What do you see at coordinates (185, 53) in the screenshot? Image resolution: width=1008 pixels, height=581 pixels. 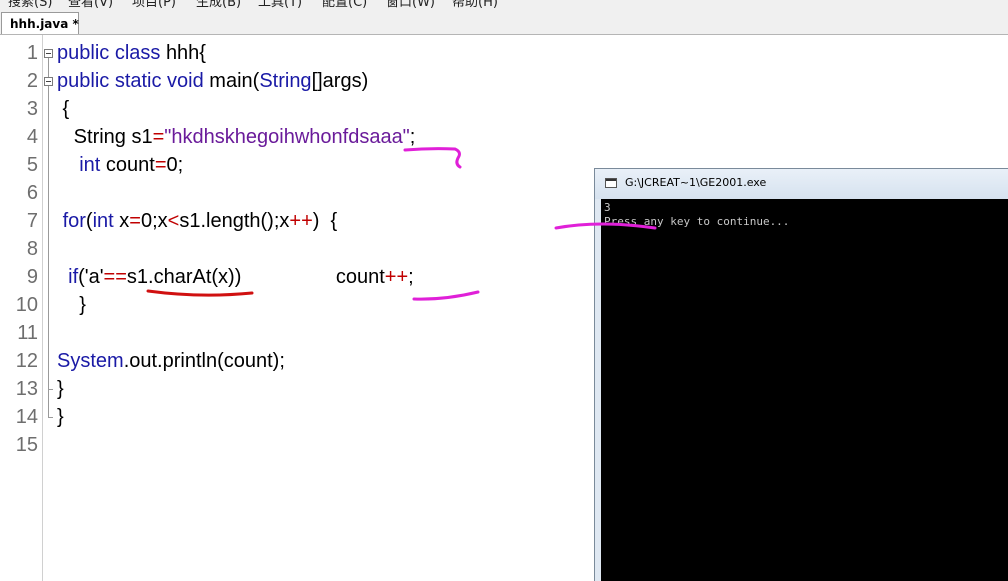 I see `code-token: hhh{` at bounding box center [185, 53].